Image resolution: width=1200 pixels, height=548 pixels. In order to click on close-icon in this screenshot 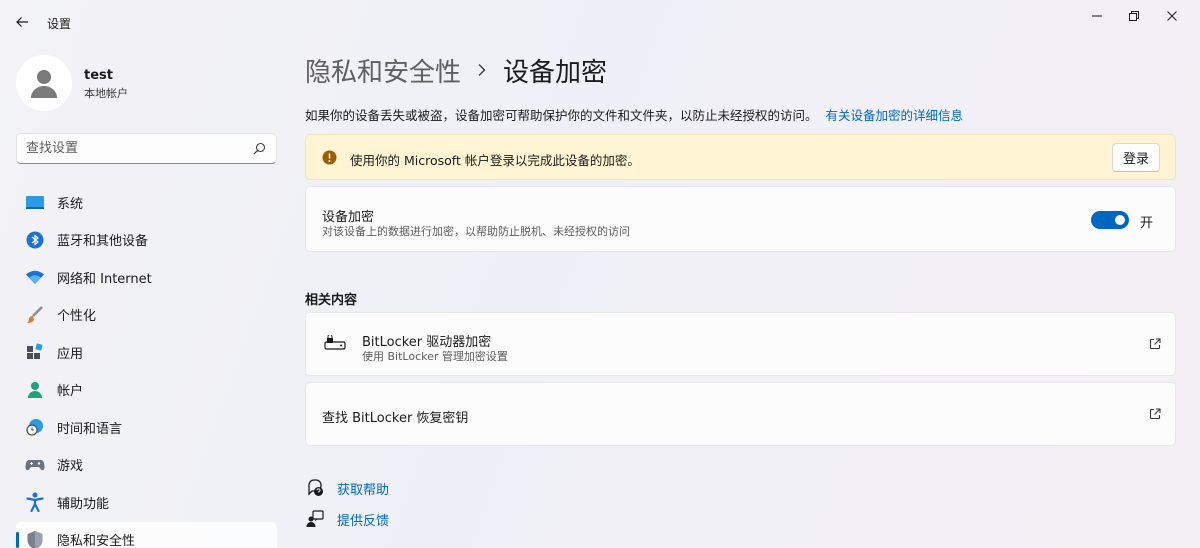, I will do `click(1172, 16)`.